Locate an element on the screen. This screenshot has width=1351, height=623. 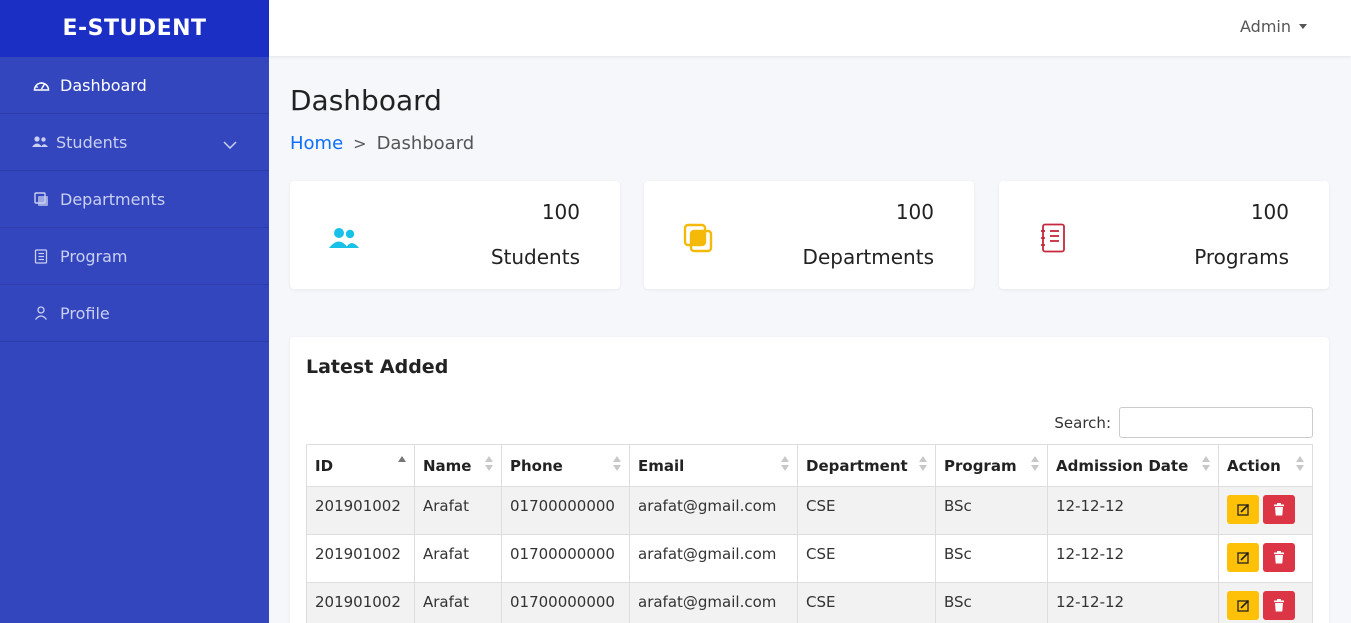
breadcrumb-current: Dashboard is located at coordinates (425, 143).